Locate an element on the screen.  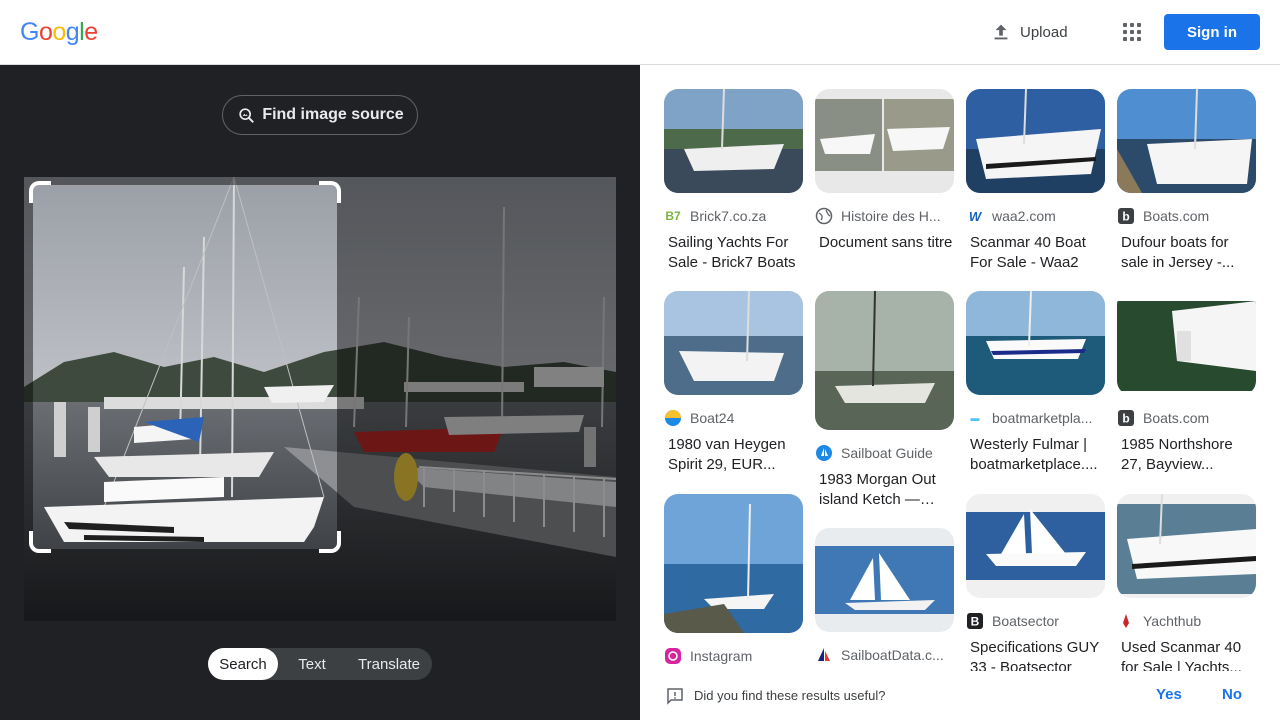
result-source: B Boatsector is located at coordinates (1035, 621).